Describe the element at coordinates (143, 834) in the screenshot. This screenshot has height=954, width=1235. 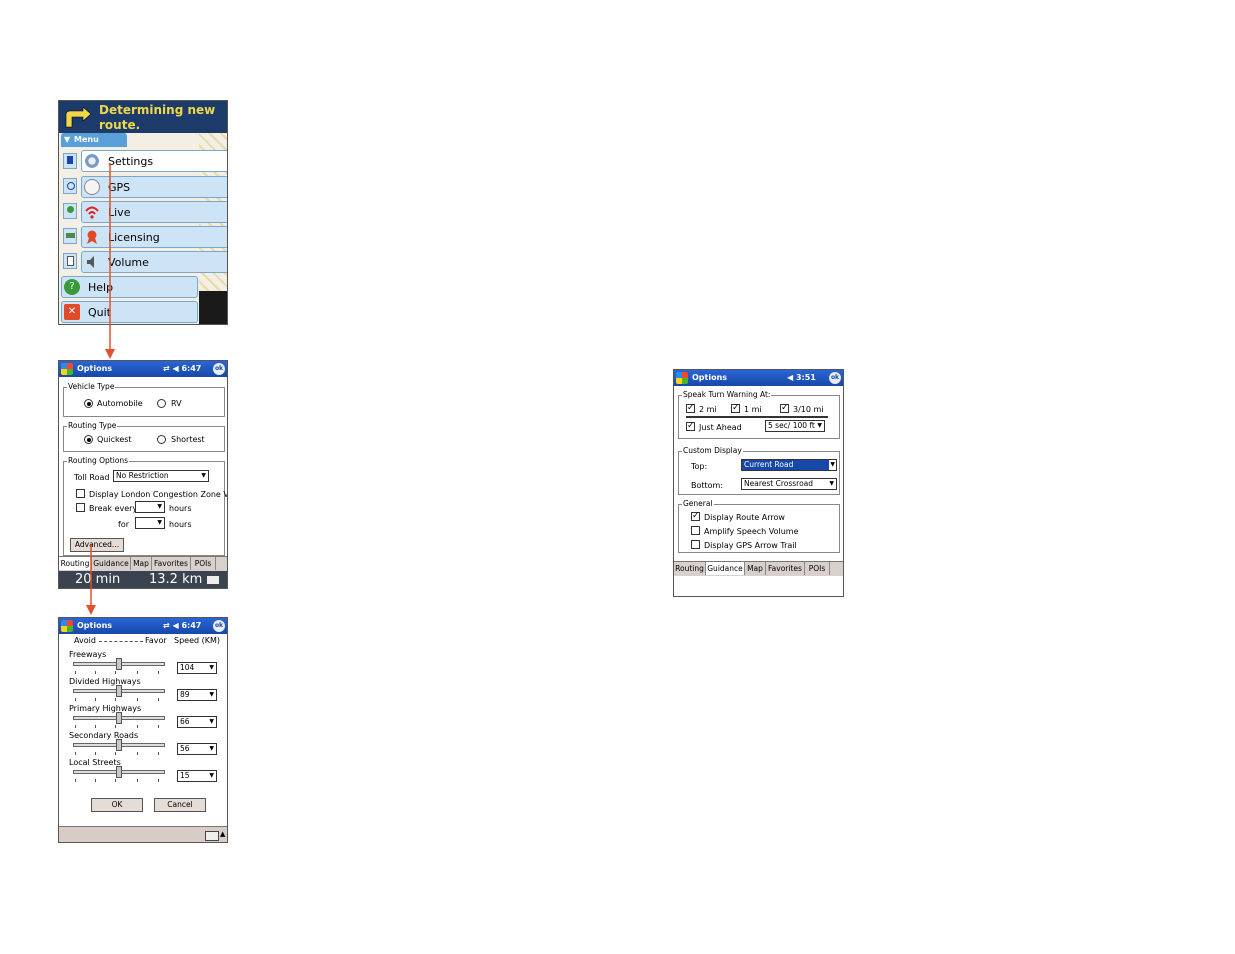
I see `bottom-bar: ▲` at that location.